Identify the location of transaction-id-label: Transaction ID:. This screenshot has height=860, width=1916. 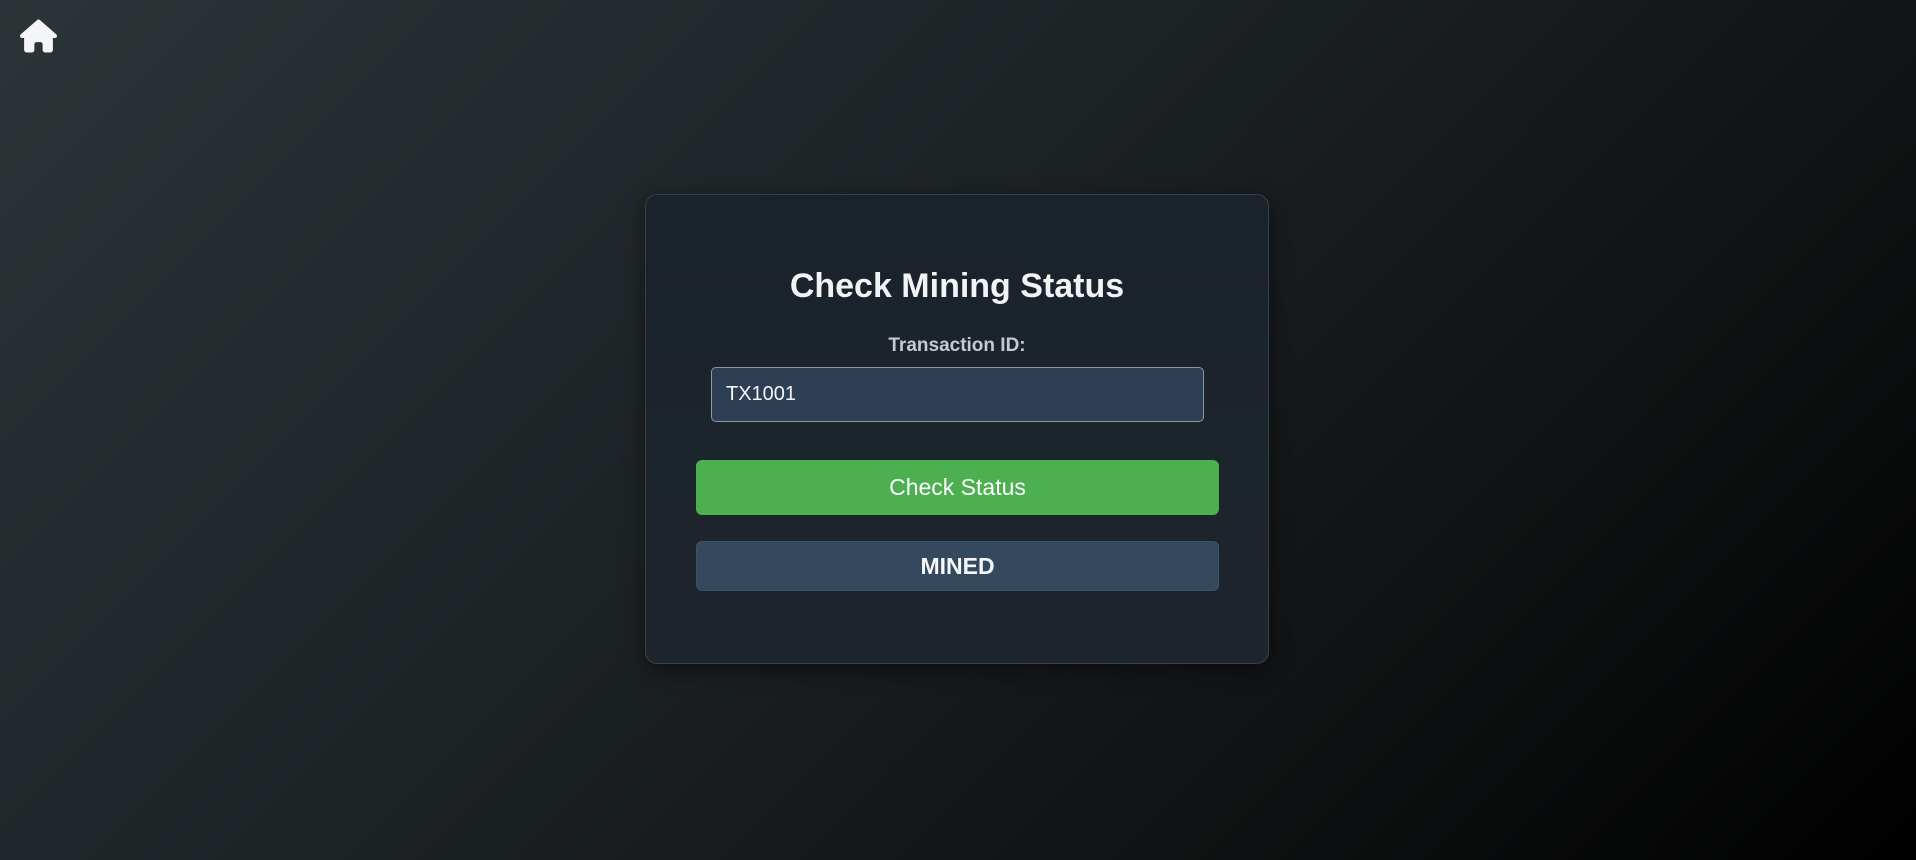
(957, 345).